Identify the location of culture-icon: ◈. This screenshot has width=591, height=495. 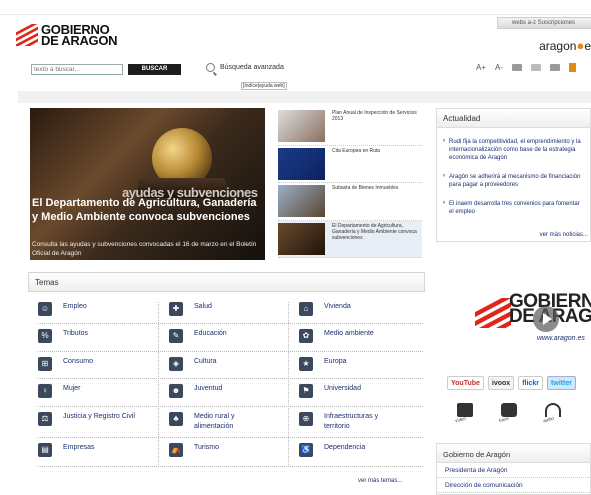
(176, 364).